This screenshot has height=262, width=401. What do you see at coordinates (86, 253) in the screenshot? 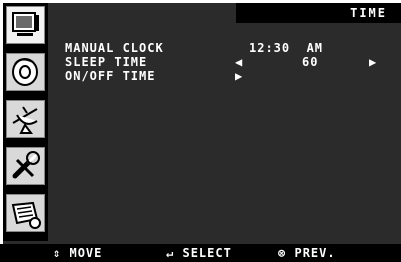
I see `move-label: MOVE` at bounding box center [86, 253].